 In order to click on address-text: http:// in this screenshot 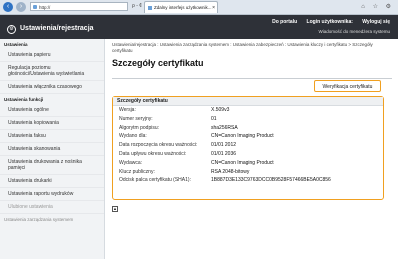, I will do `click(45, 7)`.